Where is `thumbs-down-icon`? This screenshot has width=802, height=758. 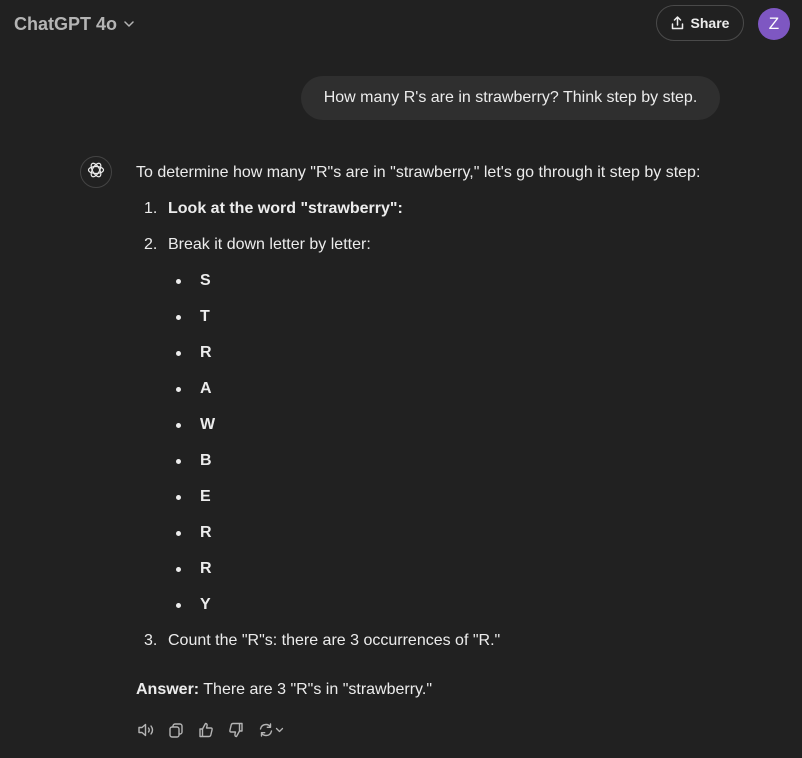
thumbs-down-icon is located at coordinates (236, 730).